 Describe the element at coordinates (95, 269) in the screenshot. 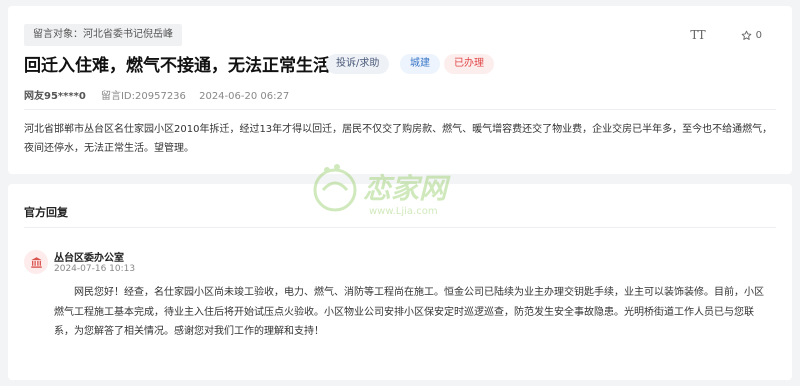

I see `reply-date: 2024-07-16 10:13` at that location.